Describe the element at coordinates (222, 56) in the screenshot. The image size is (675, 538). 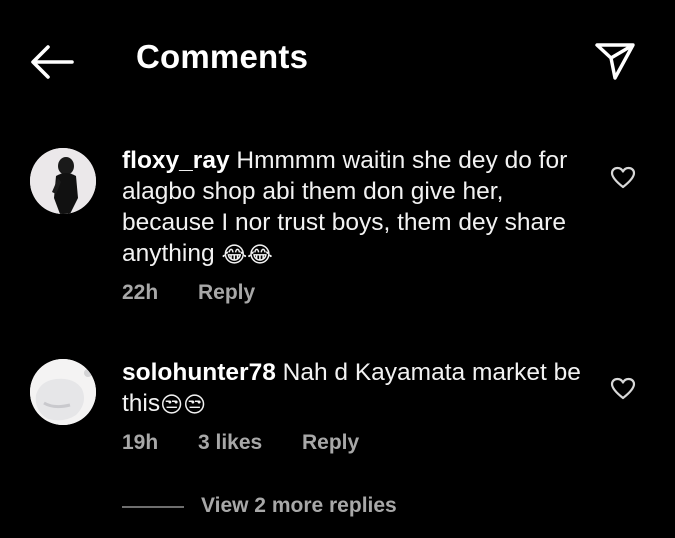
I see `page-title: Comments` at that location.